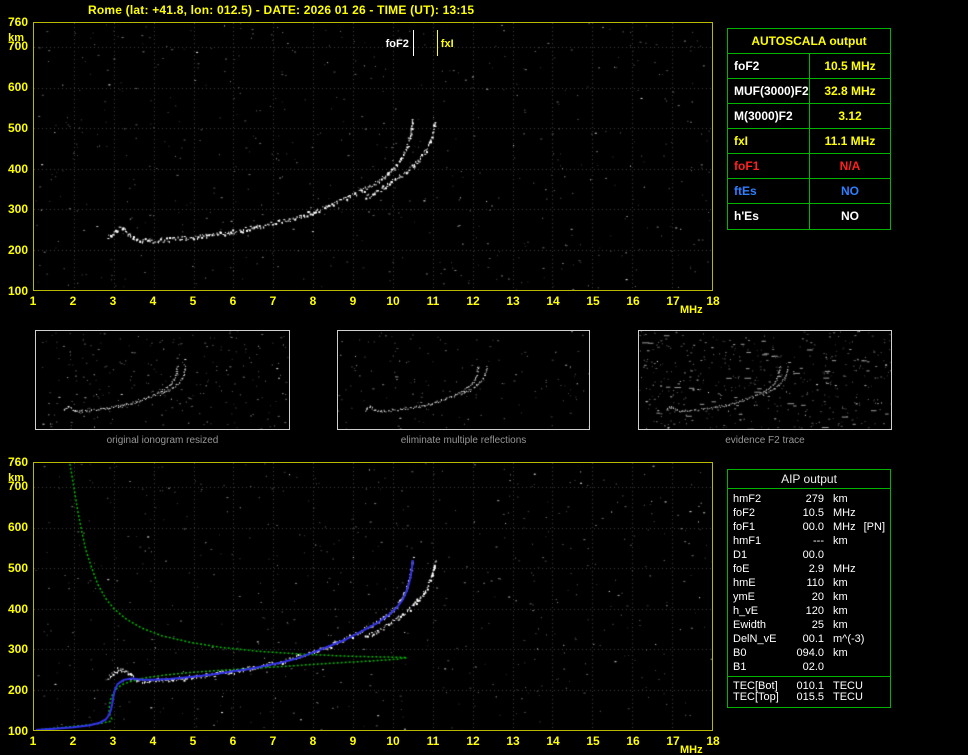 This screenshot has width=968, height=755. I want to click on aip-row-tec-top: TEC[Top] 015.5 TECU, so click(809, 697).